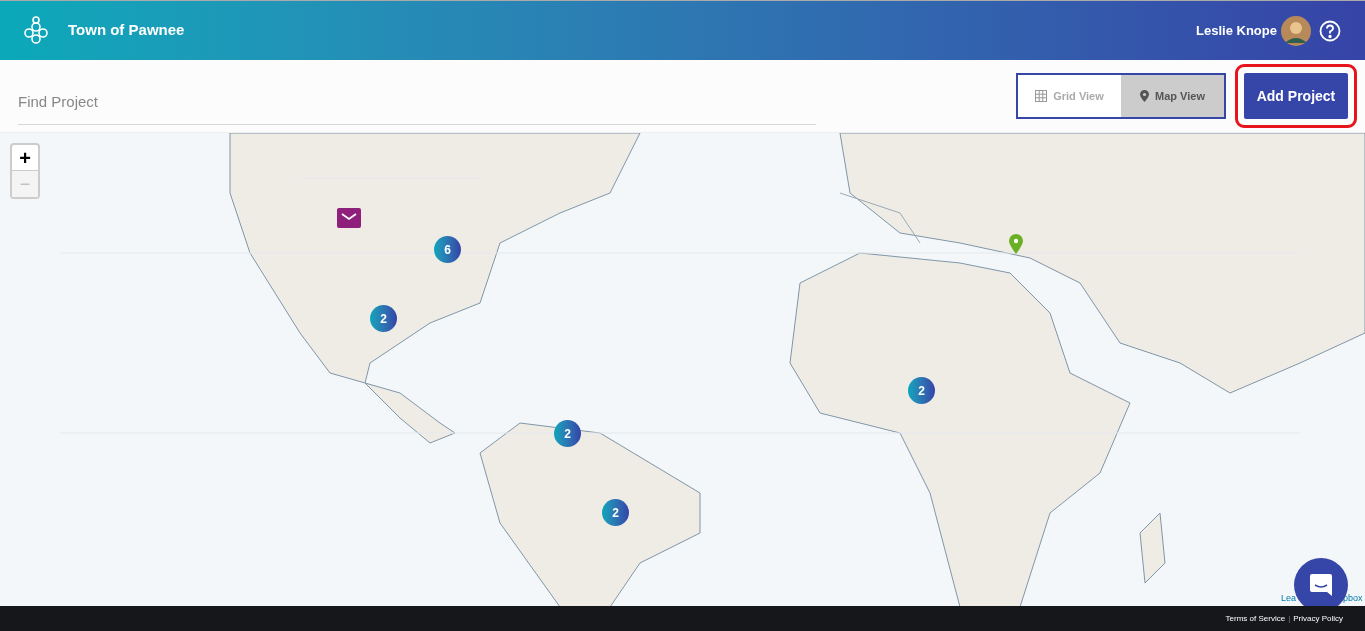 This screenshot has width=1365, height=631. What do you see at coordinates (417, 102) in the screenshot?
I see `search-field: Find Project` at bounding box center [417, 102].